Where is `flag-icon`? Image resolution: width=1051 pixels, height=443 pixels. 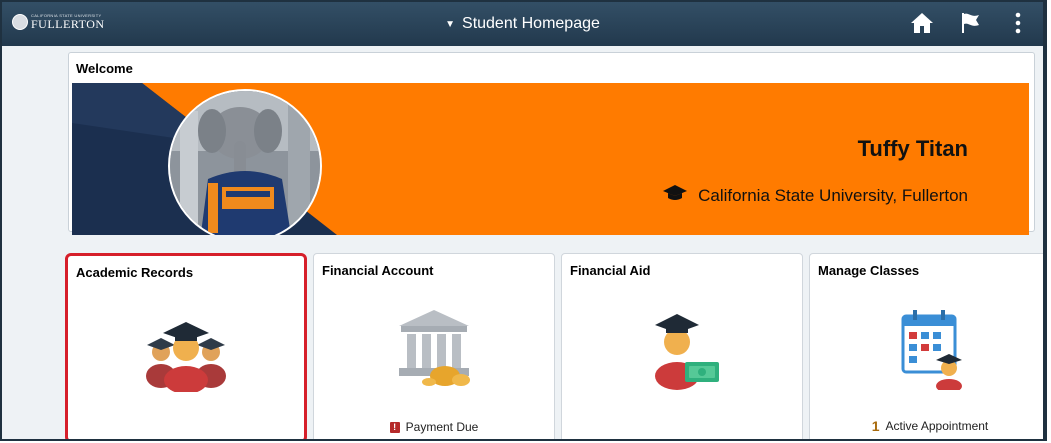
flag-icon is located at coordinates (970, 23).